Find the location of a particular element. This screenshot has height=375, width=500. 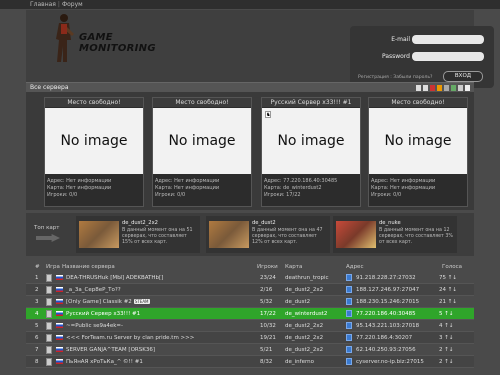

login-button: ВХОД is located at coordinates (463, 76).